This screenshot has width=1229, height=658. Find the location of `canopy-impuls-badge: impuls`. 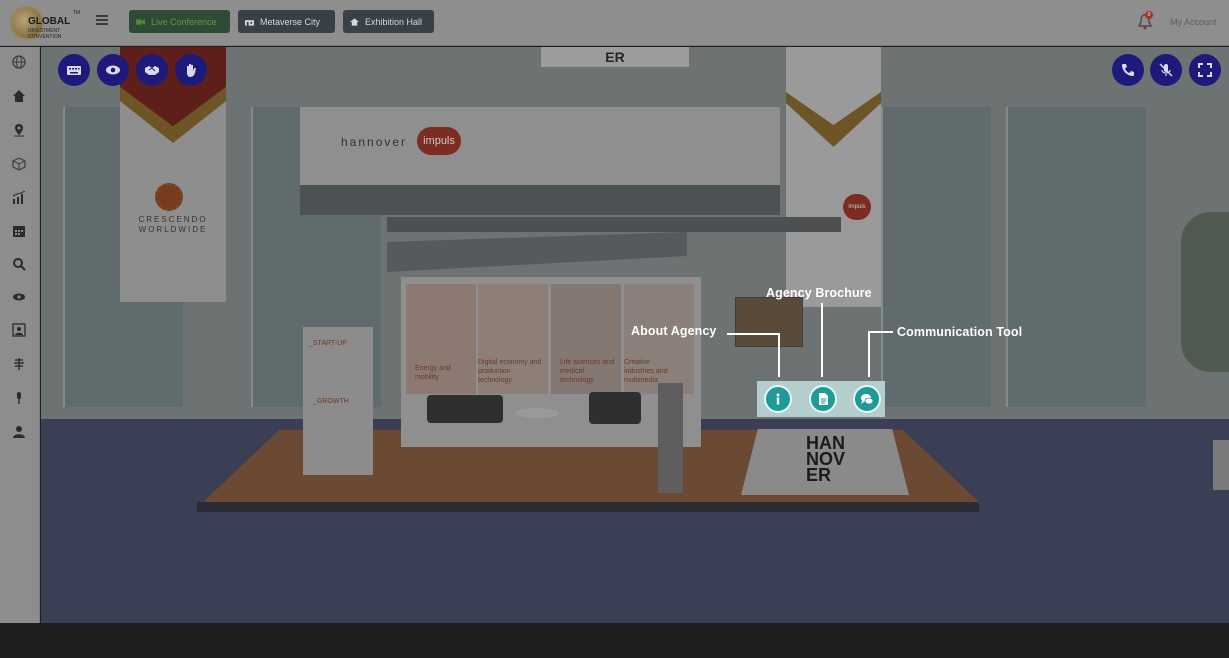

canopy-impuls-badge: impuls is located at coordinates (439, 141).